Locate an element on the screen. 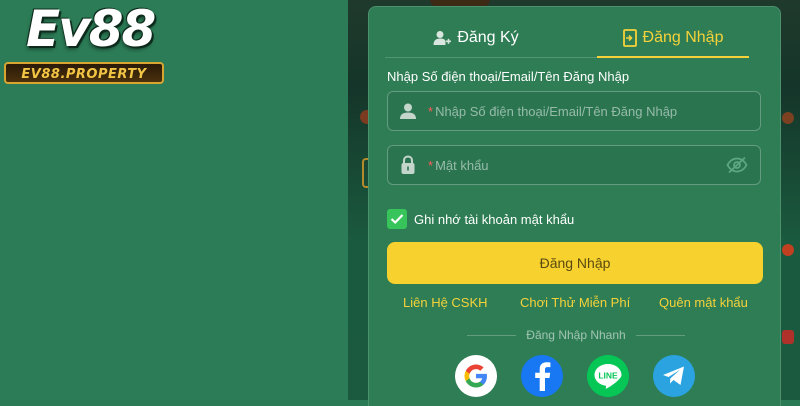 Image resolution: width=800 pixels, height=406 pixels. tab-login: Đăng Nhập is located at coordinates (673, 38).